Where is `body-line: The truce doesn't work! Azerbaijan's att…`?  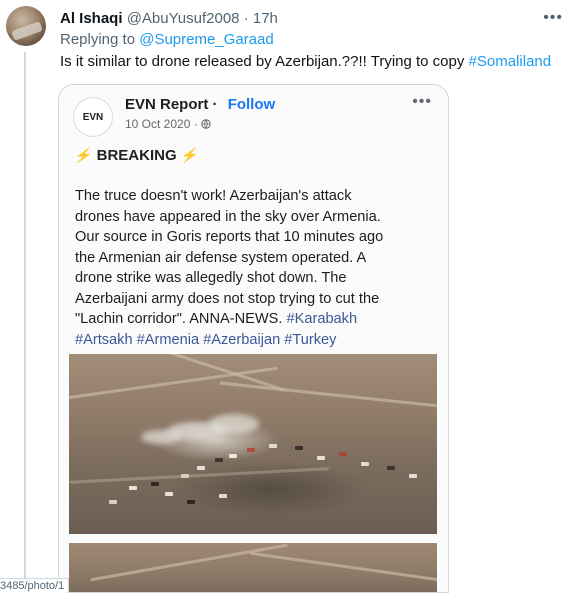 body-line: The truce doesn't work! Azerbaijan's att… is located at coordinates (213, 196).